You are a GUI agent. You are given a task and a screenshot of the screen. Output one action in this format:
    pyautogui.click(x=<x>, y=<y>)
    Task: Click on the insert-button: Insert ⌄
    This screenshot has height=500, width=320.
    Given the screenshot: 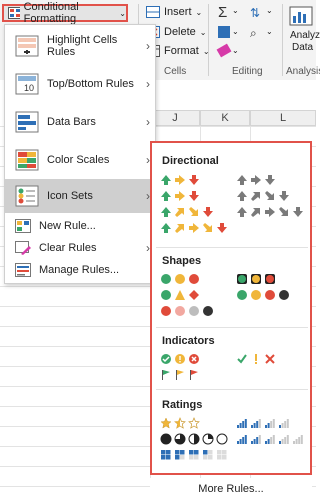 What is the action you would take?
    pyautogui.click(x=174, y=12)
    